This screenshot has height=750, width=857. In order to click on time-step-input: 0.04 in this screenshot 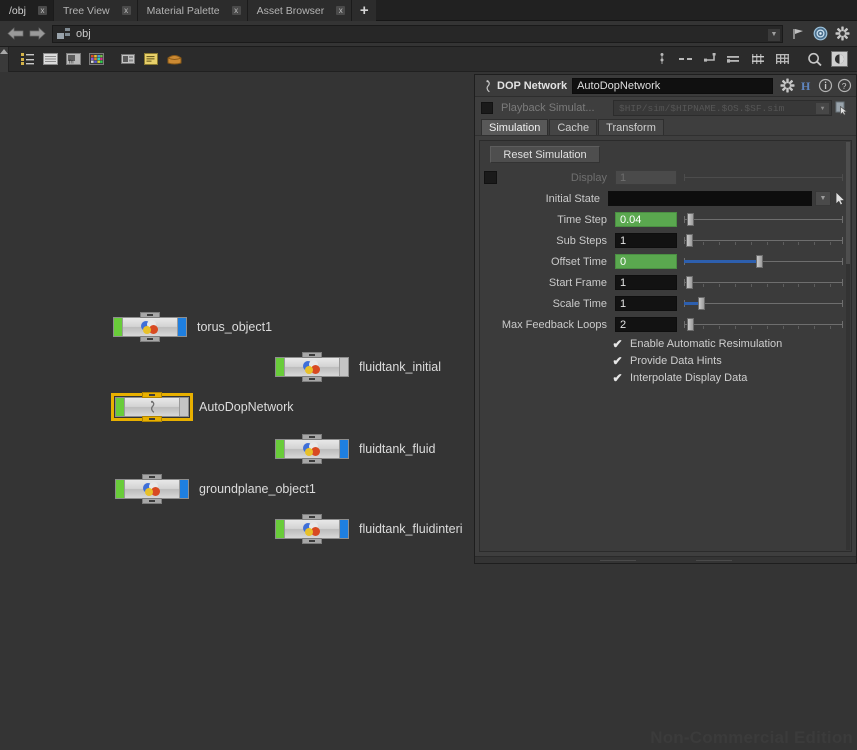, I will do `click(646, 219)`.